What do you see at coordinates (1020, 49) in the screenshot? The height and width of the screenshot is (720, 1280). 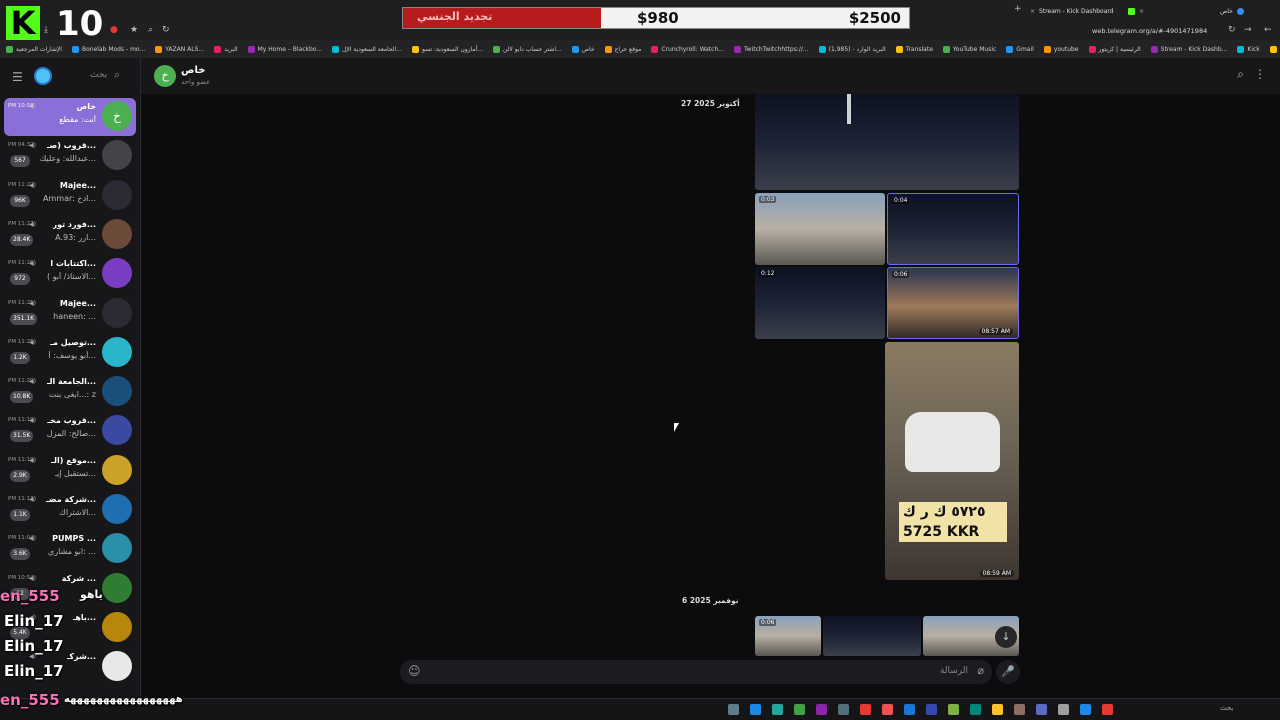 I see `bookmark-item: Gmail` at bounding box center [1020, 49].